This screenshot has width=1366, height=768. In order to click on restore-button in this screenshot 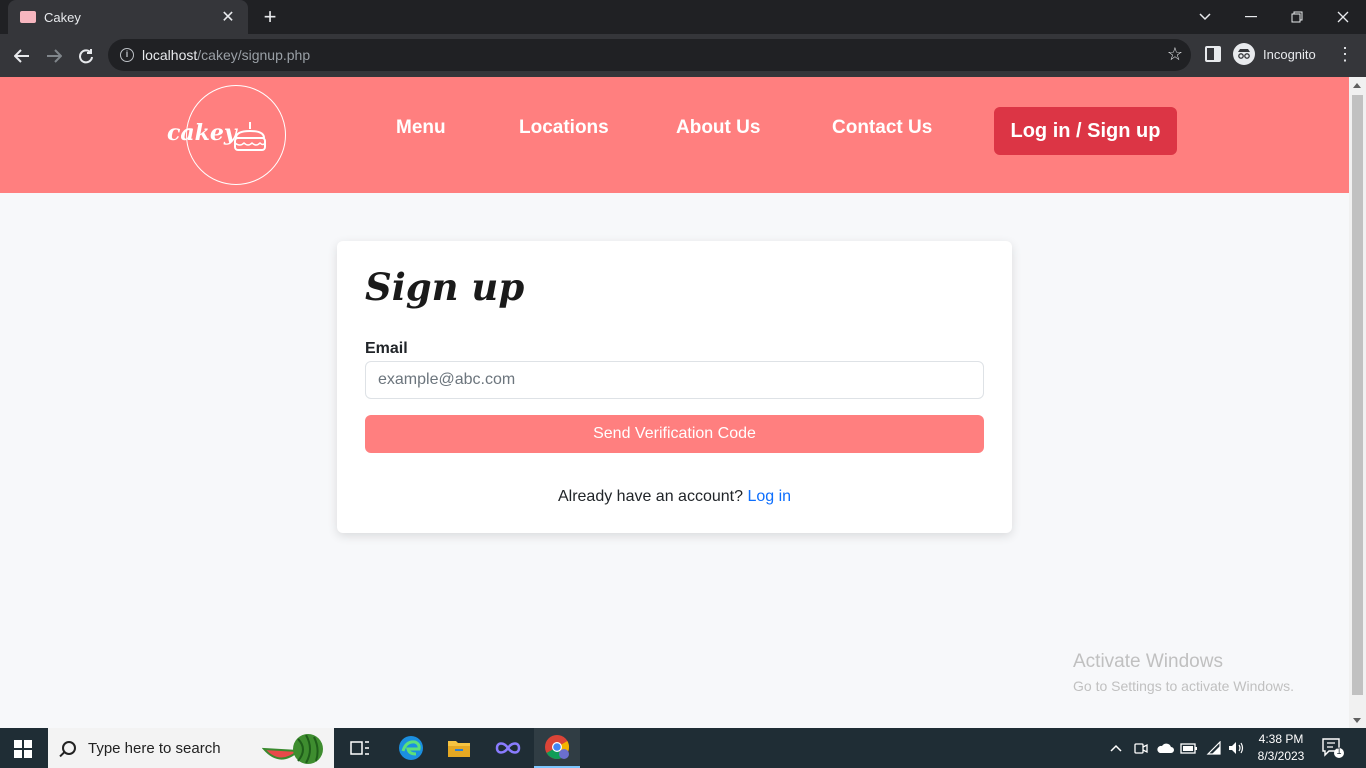, I will do `click(1297, 17)`.